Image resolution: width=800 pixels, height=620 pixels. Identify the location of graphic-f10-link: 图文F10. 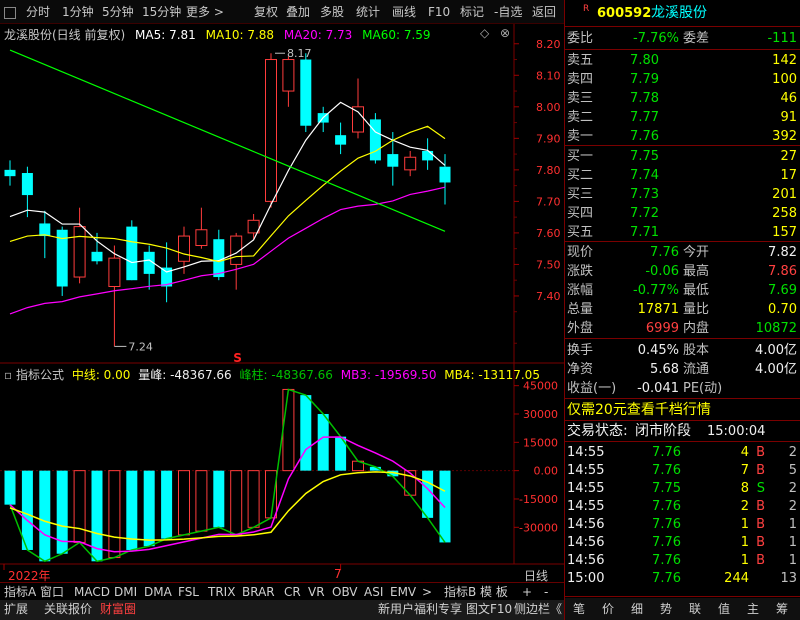
(489, 609).